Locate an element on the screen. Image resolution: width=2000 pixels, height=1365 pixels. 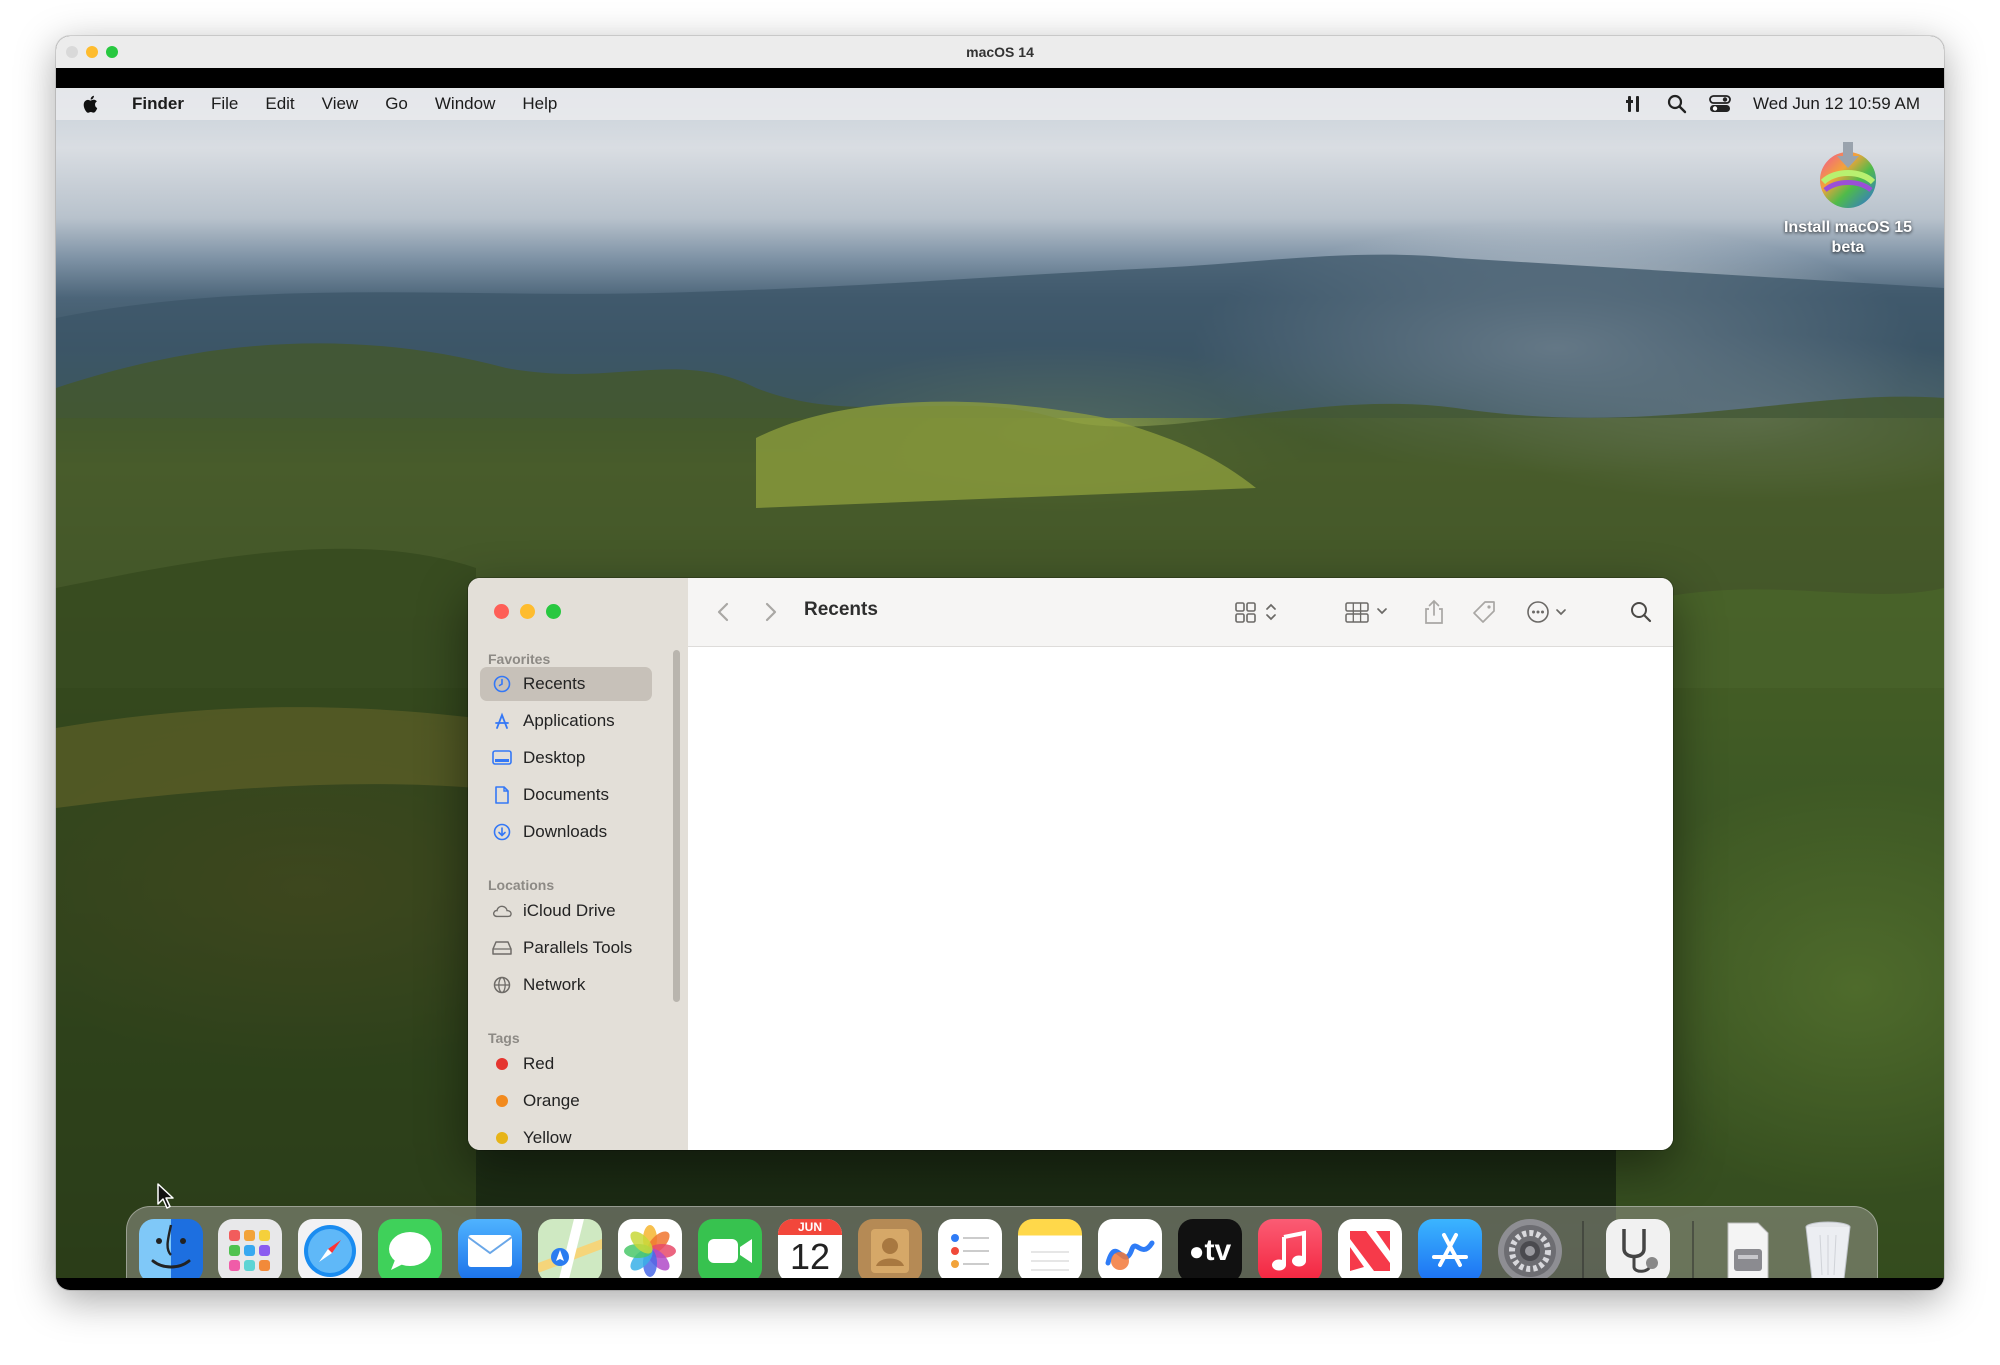
applications-icon is located at coordinates (502, 721).